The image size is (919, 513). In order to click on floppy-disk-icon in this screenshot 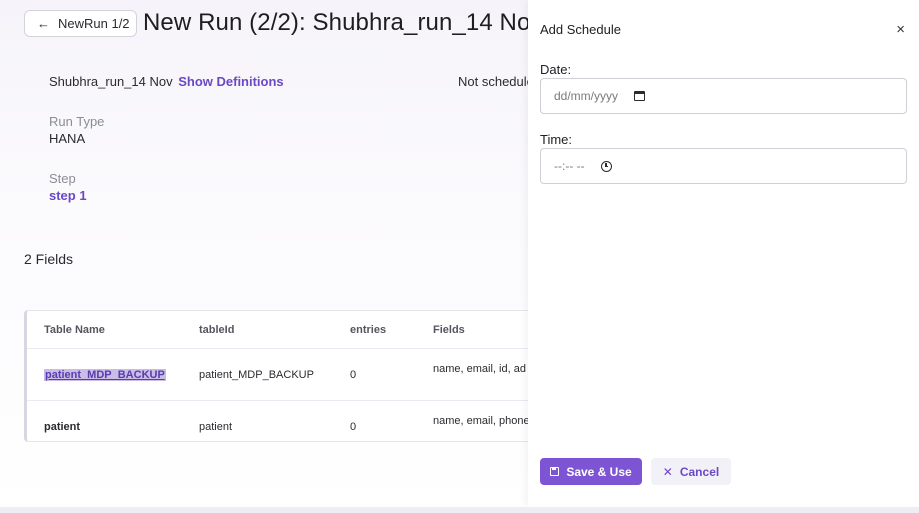, I will do `click(555, 471)`.